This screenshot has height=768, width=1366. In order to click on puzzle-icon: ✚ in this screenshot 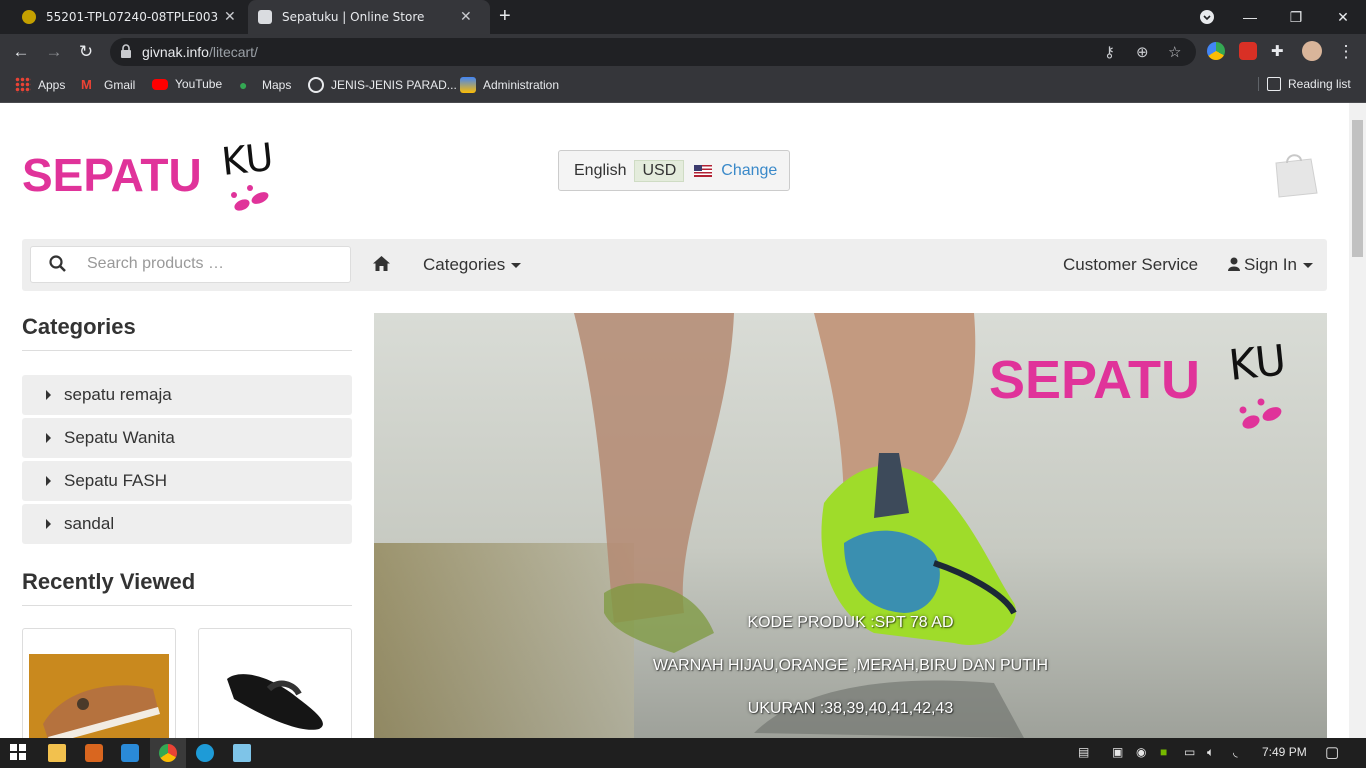, I will do `click(1280, 51)`.